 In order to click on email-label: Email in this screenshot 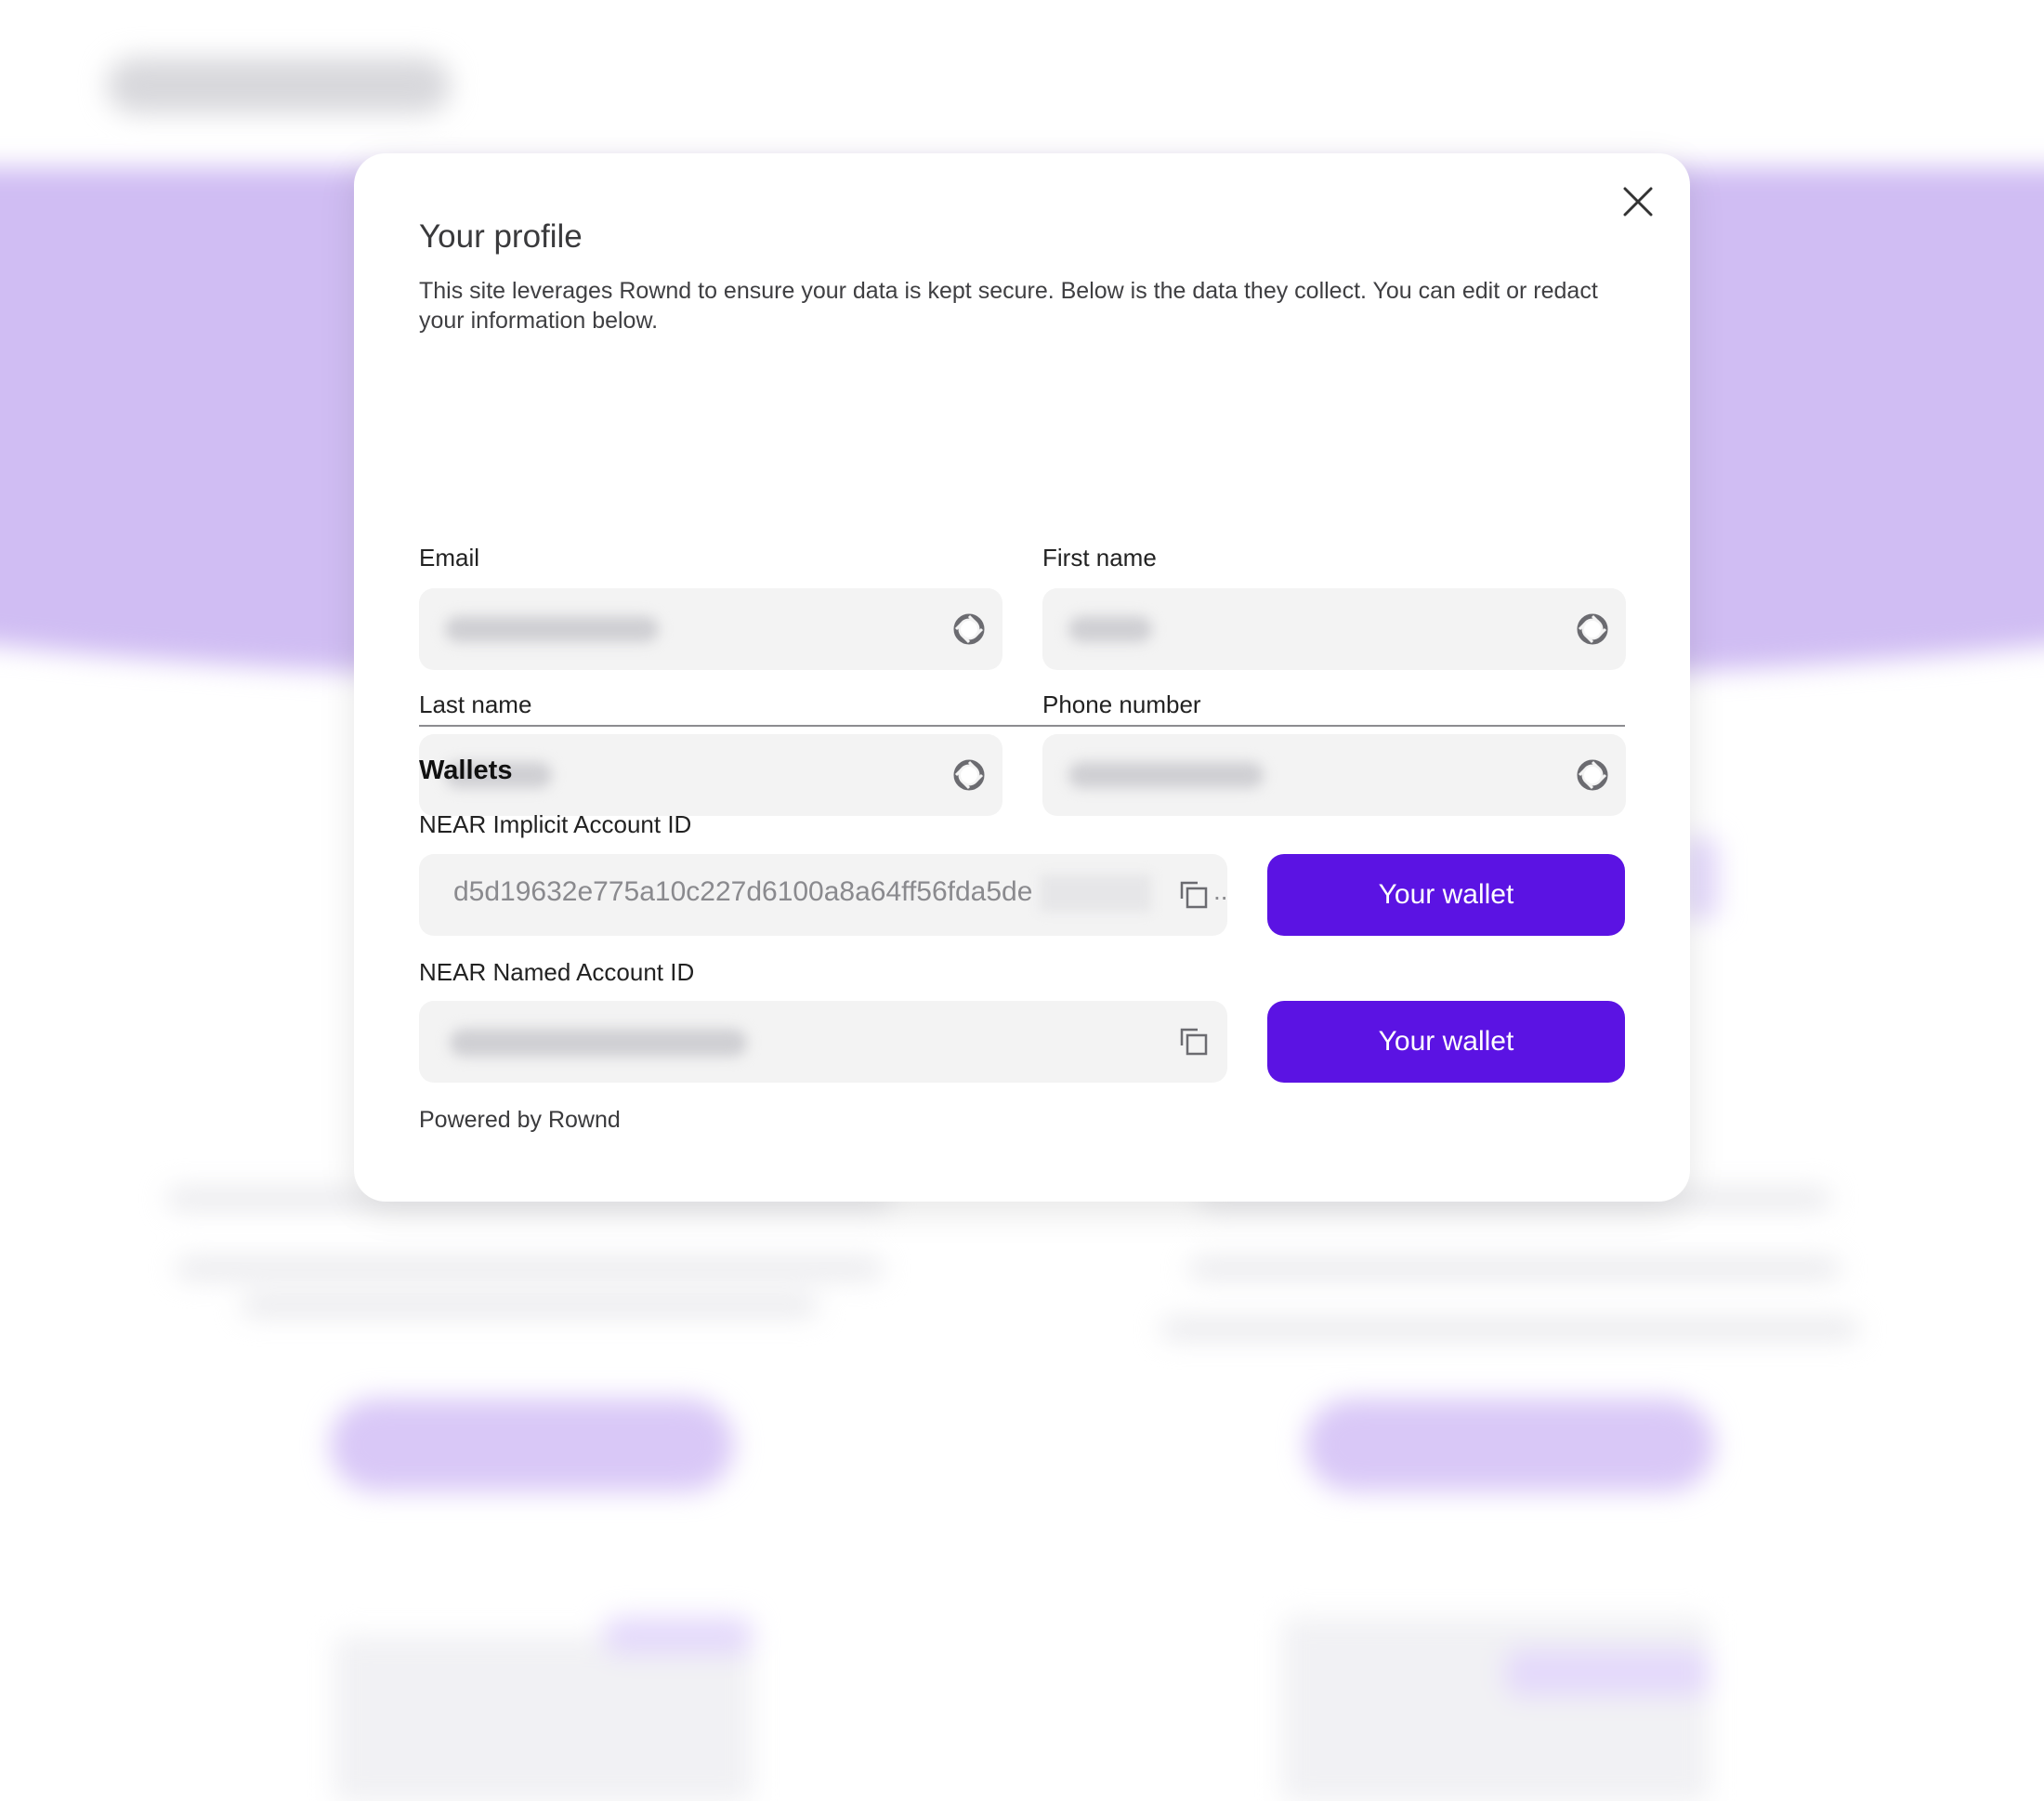, I will do `click(449, 558)`.